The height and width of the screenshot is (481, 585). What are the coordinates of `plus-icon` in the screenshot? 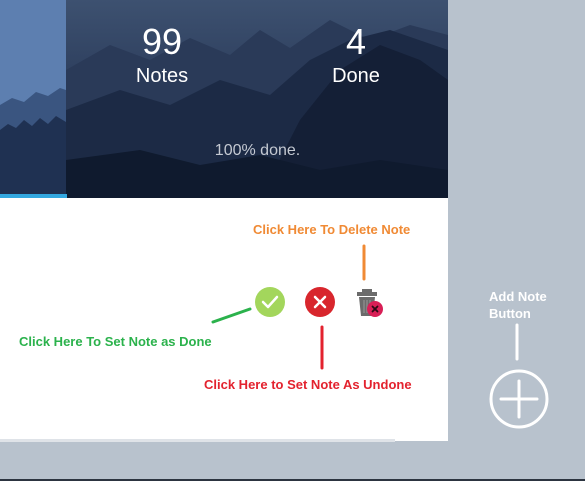 It's located at (519, 399).